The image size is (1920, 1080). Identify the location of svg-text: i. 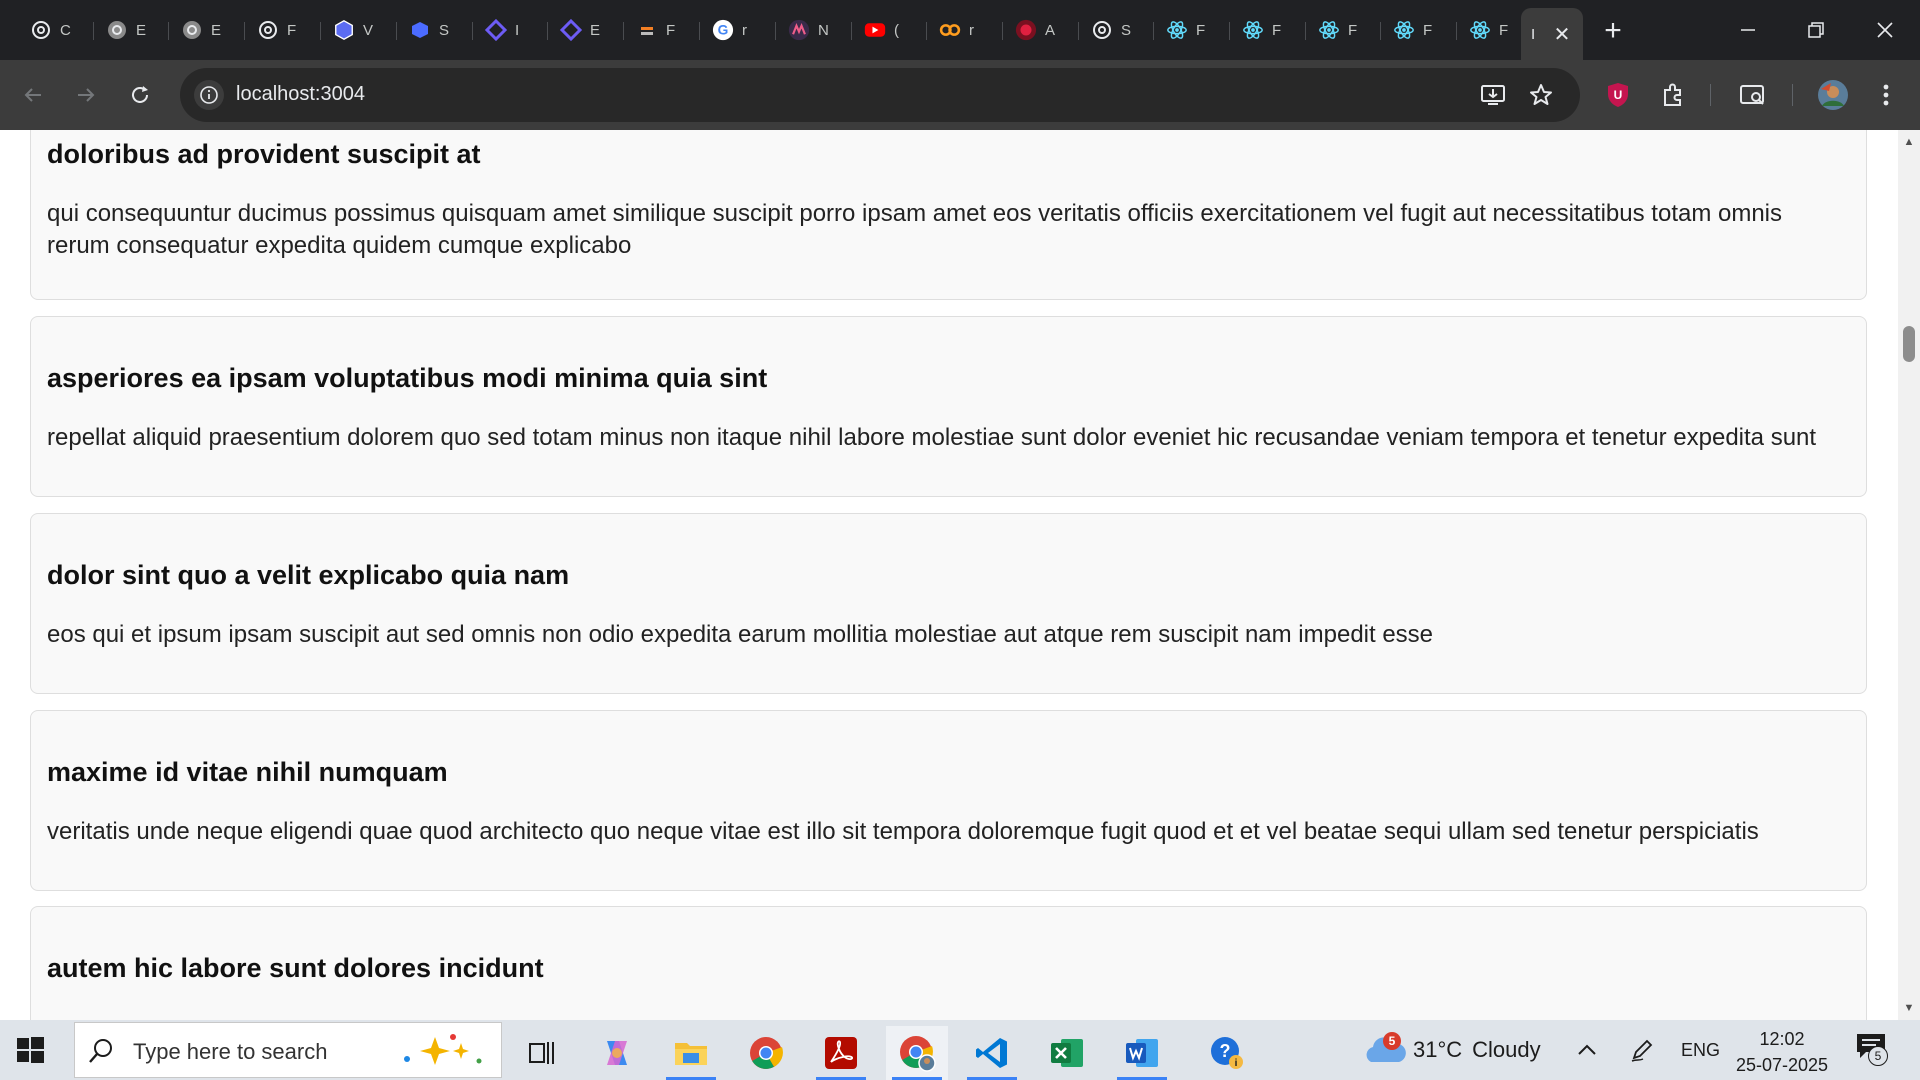
(1236, 1063).